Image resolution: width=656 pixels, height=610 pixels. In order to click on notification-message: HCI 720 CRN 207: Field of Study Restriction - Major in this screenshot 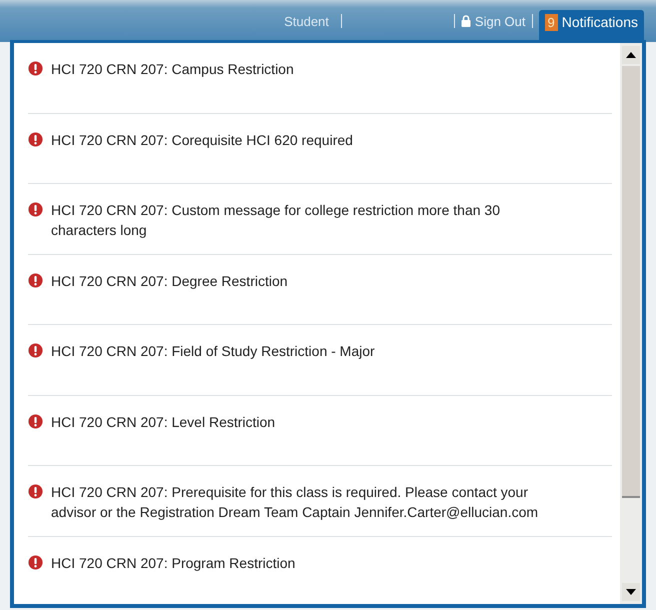, I will do `click(213, 351)`.